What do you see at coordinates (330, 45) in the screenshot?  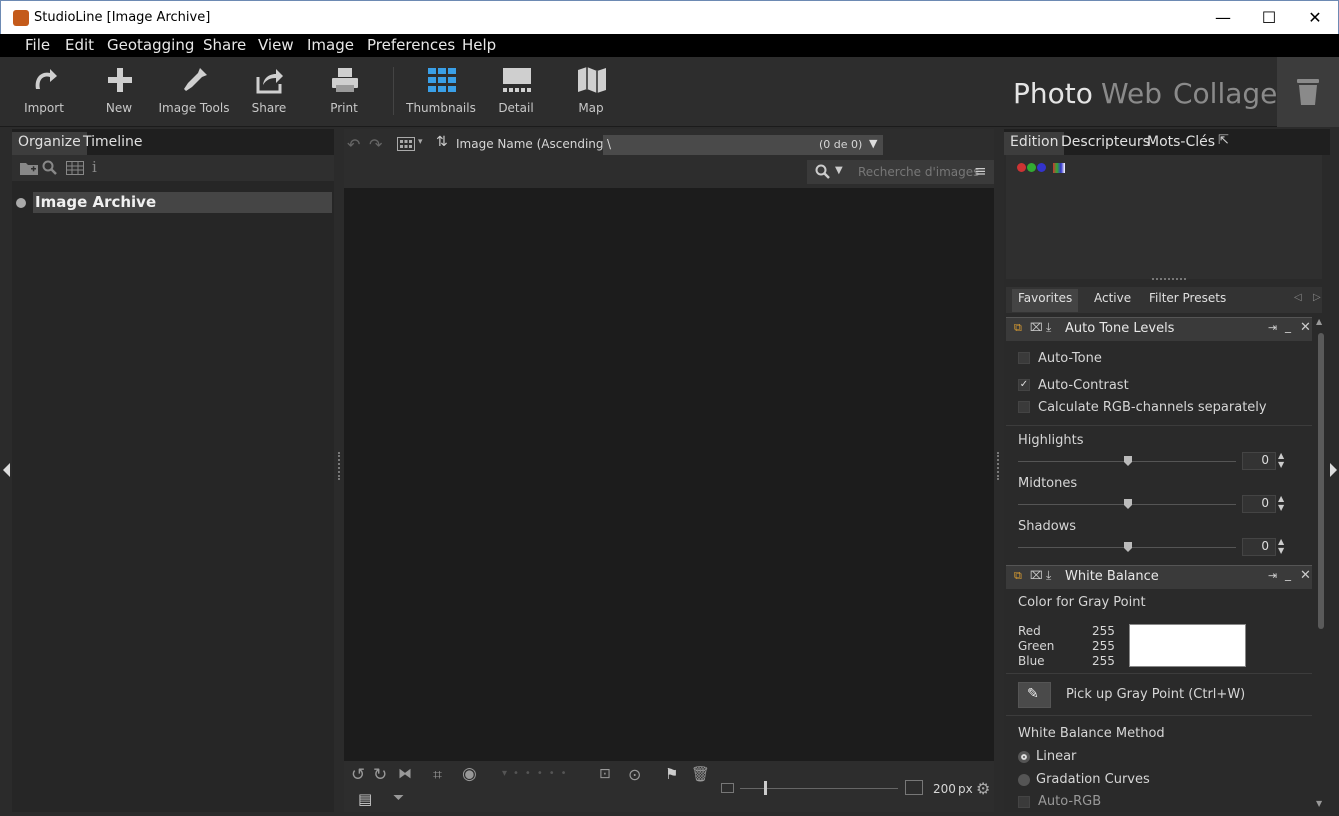 I see `menu-image: Image` at bounding box center [330, 45].